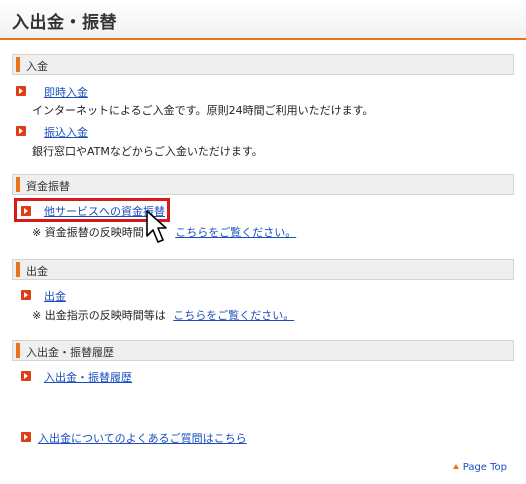 Image resolution: width=526 pixels, height=484 pixels. Describe the element at coordinates (88, 232) in the screenshot. I see `fund-transfer-note-text: ※ 資金振替の反映時間` at that location.